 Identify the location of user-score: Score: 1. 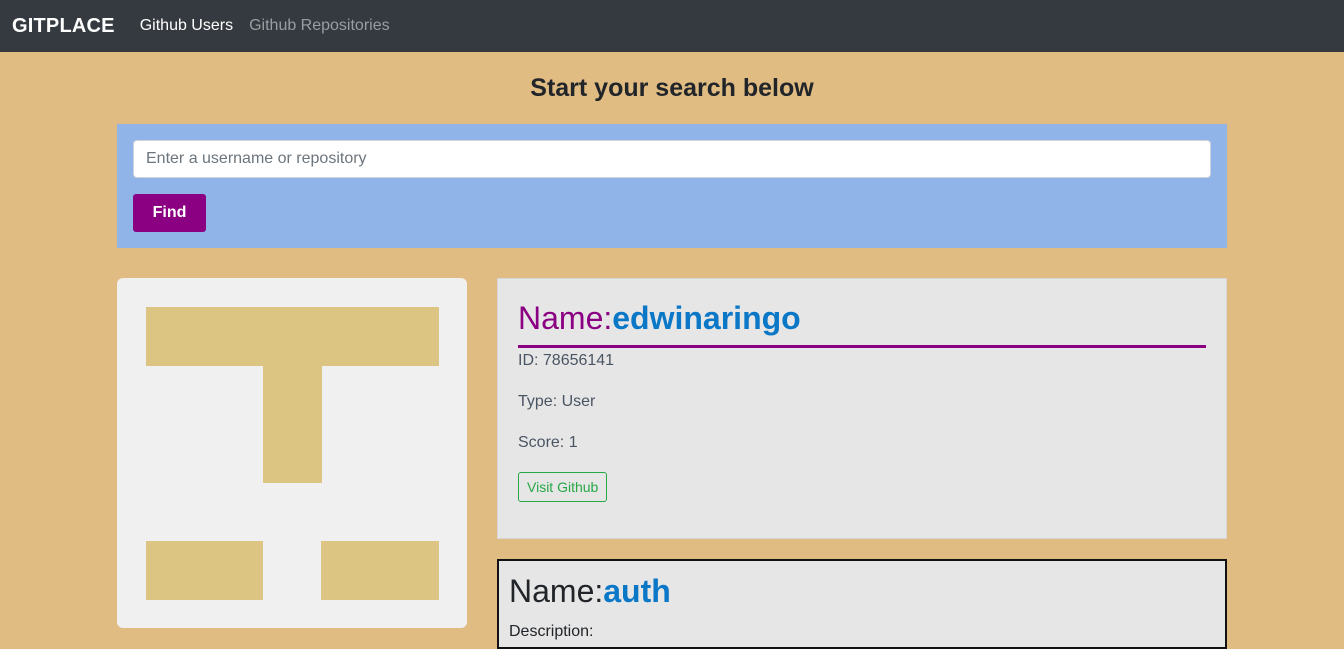
(548, 442).